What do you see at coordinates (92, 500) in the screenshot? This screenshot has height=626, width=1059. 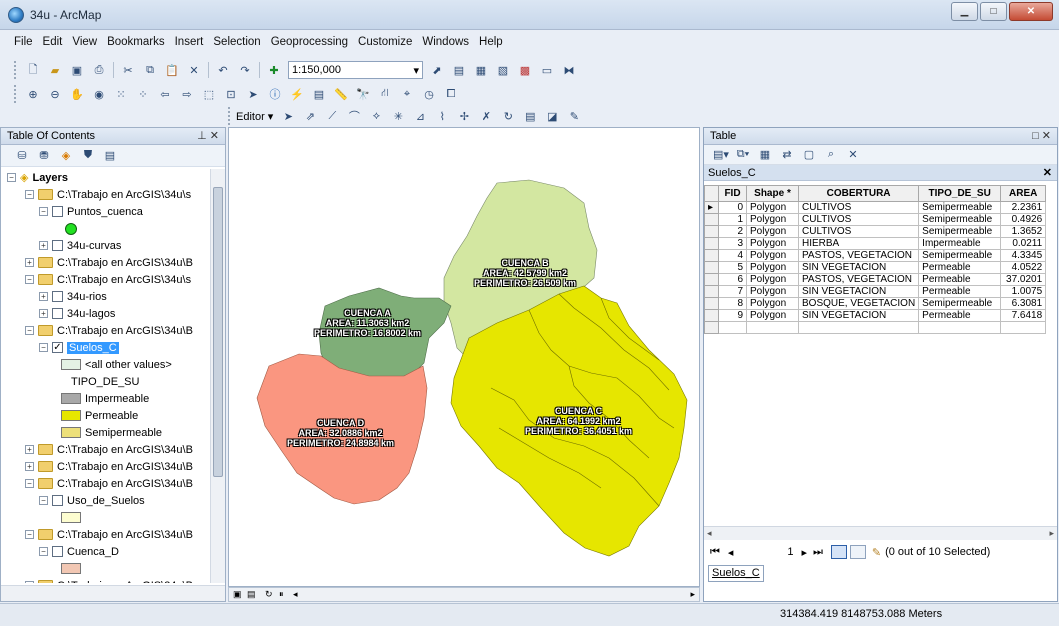 I see `toc-row: − Uso_de_Suelos` at bounding box center [92, 500].